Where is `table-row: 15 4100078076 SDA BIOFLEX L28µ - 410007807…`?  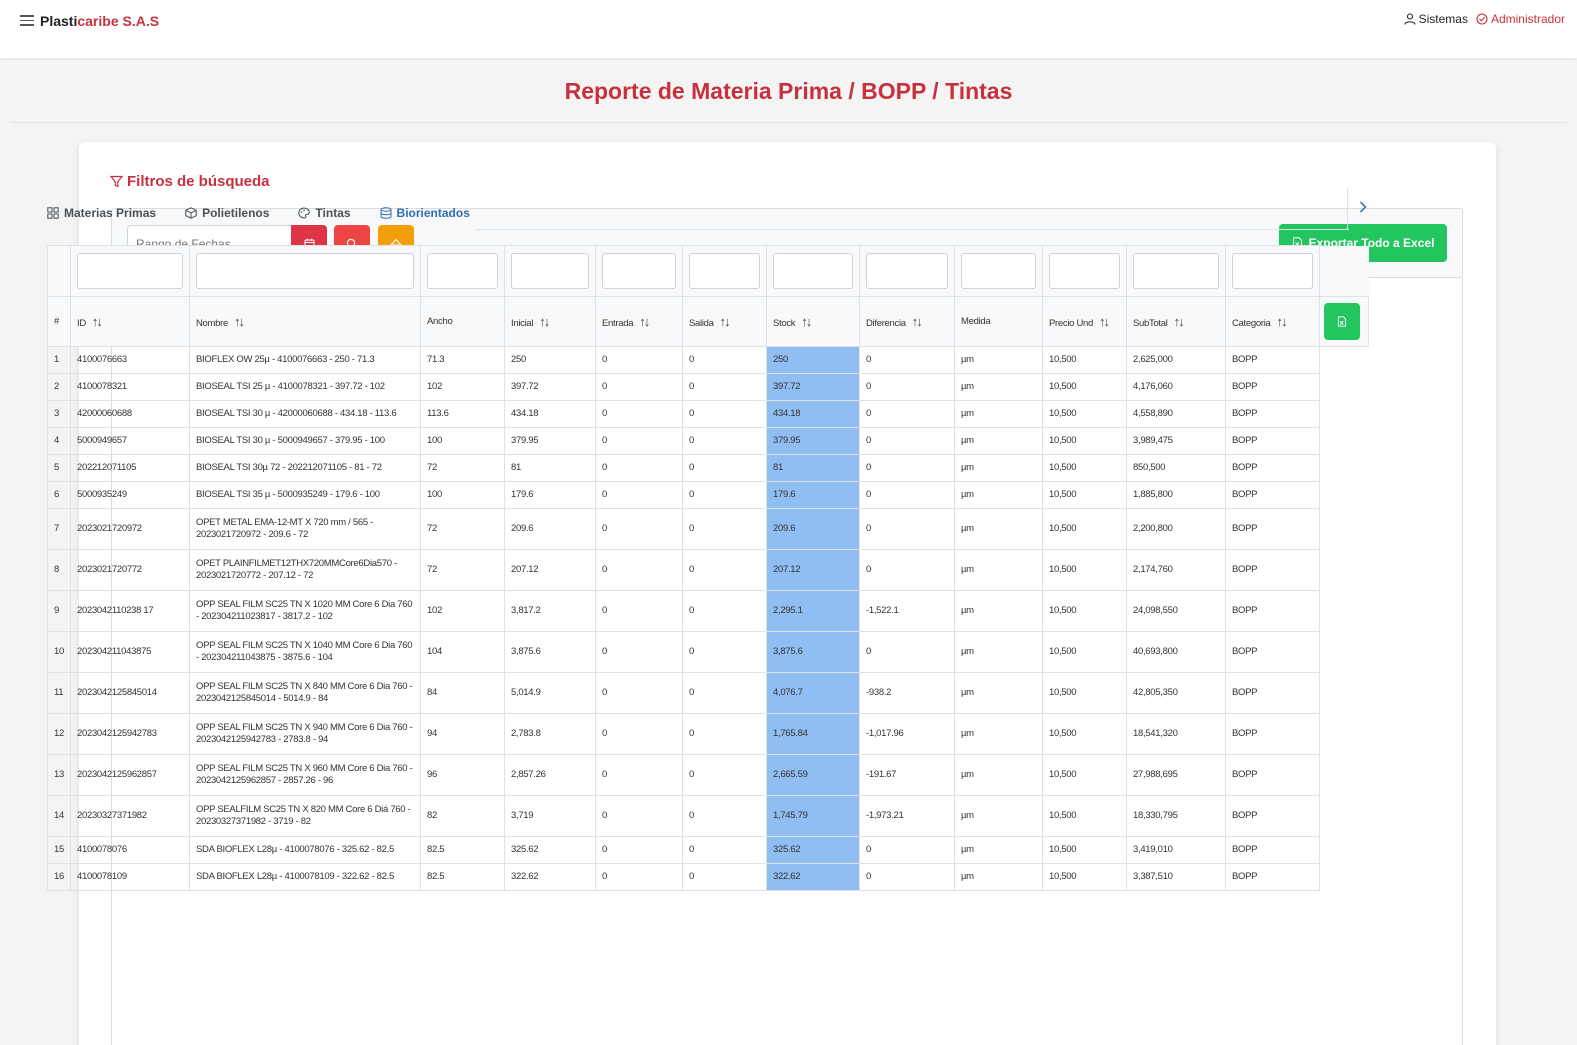
table-row: 15 4100078076 SDA BIOFLEX L28µ - 410007807… is located at coordinates (708, 850).